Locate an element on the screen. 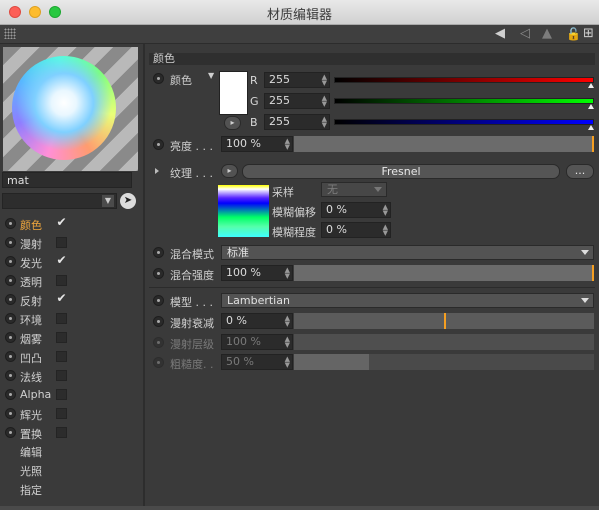 The height and width of the screenshot is (510, 599). brightness-slider is located at coordinates (444, 144).